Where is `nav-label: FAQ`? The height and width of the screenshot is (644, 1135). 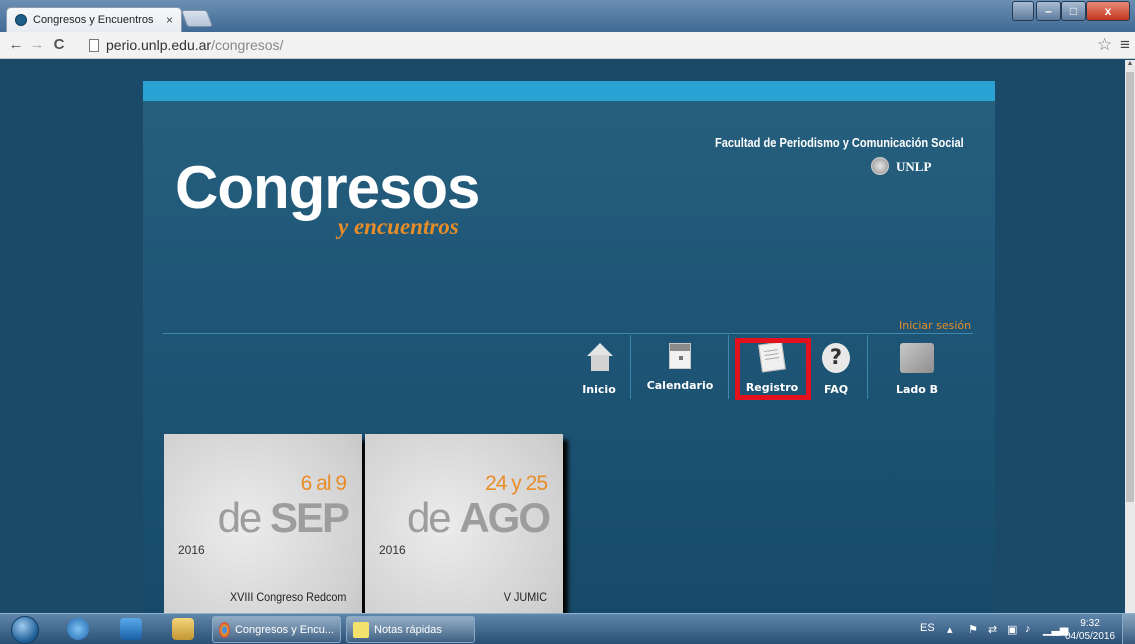
nav-label: FAQ is located at coordinates (836, 389).